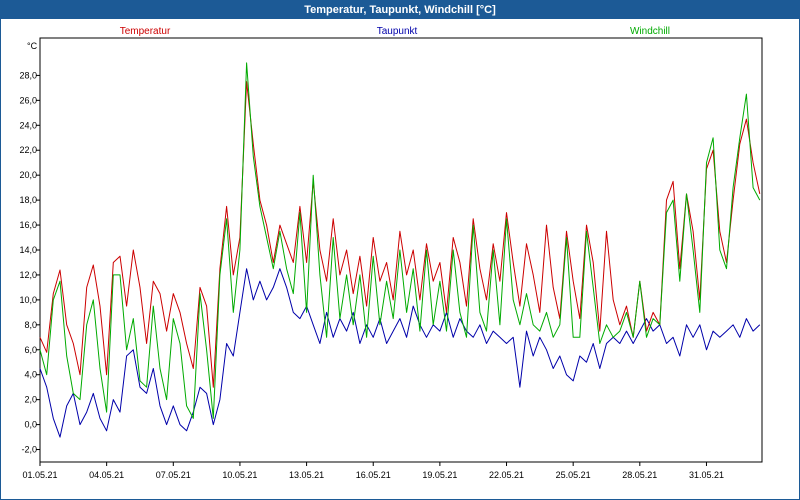  I want to click on x-tick-label: 25.05.21, so click(573, 475).